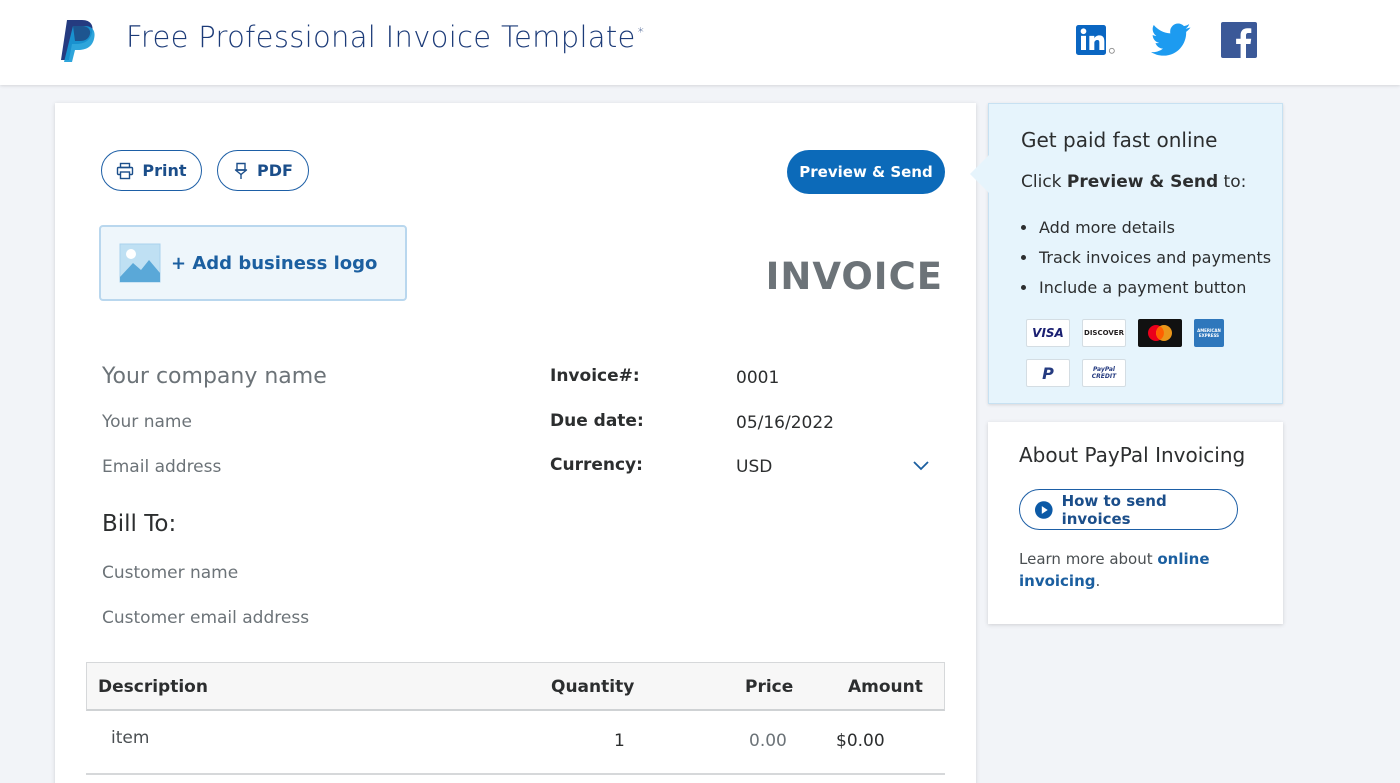 This screenshot has width=1400, height=783. What do you see at coordinates (241, 170) in the screenshot?
I see `download-icon` at bounding box center [241, 170].